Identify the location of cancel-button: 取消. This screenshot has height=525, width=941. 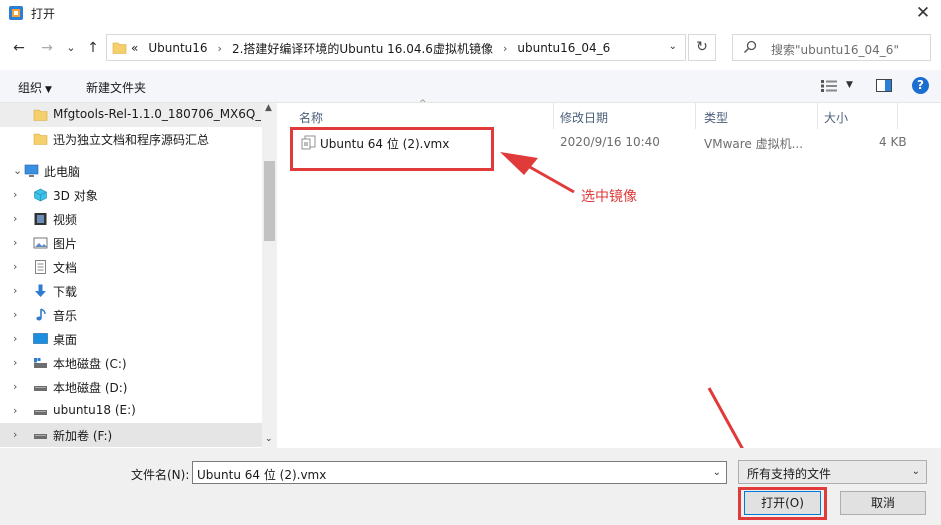
(883, 503).